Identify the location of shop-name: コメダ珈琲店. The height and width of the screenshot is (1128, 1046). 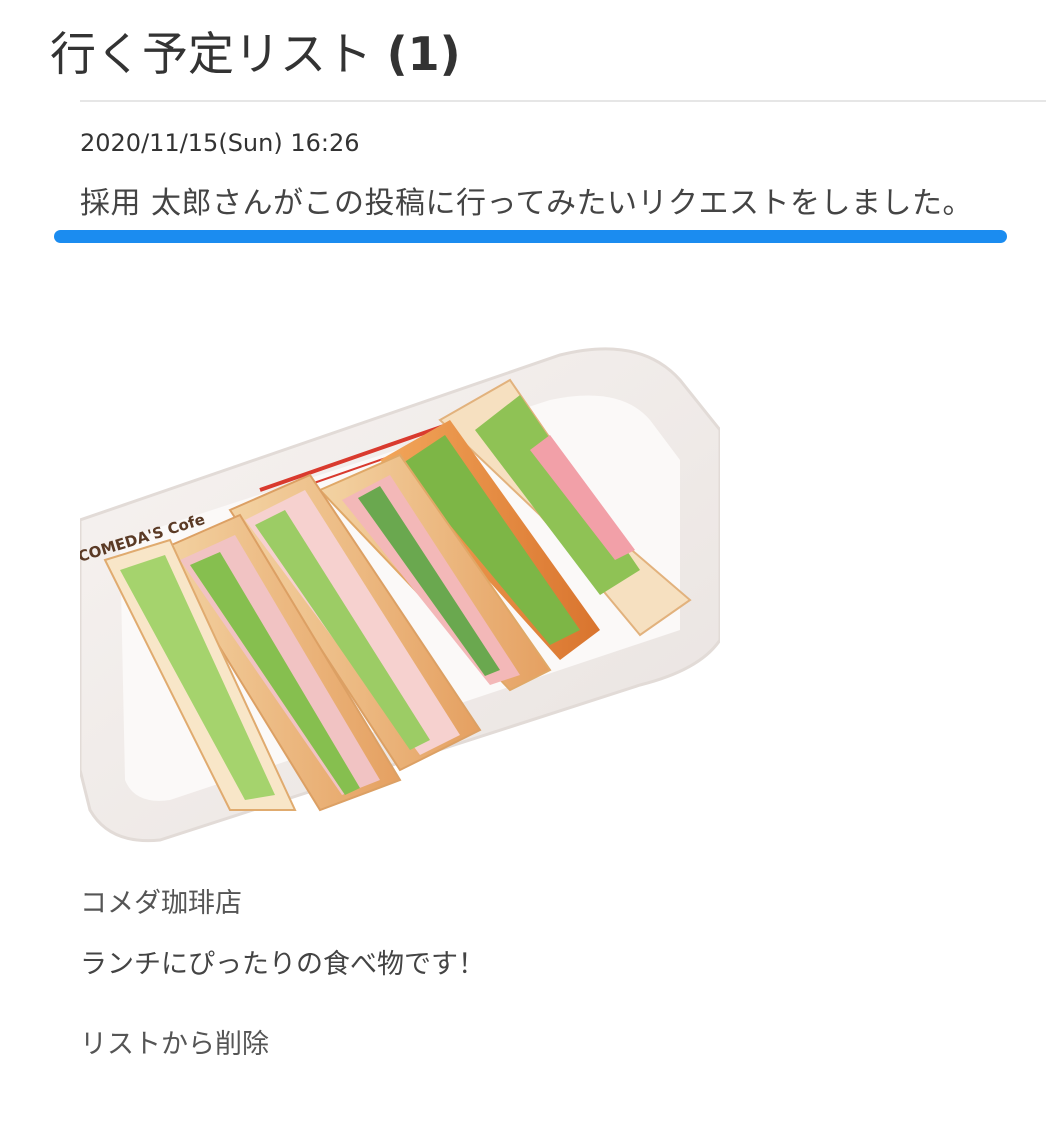
(161, 904).